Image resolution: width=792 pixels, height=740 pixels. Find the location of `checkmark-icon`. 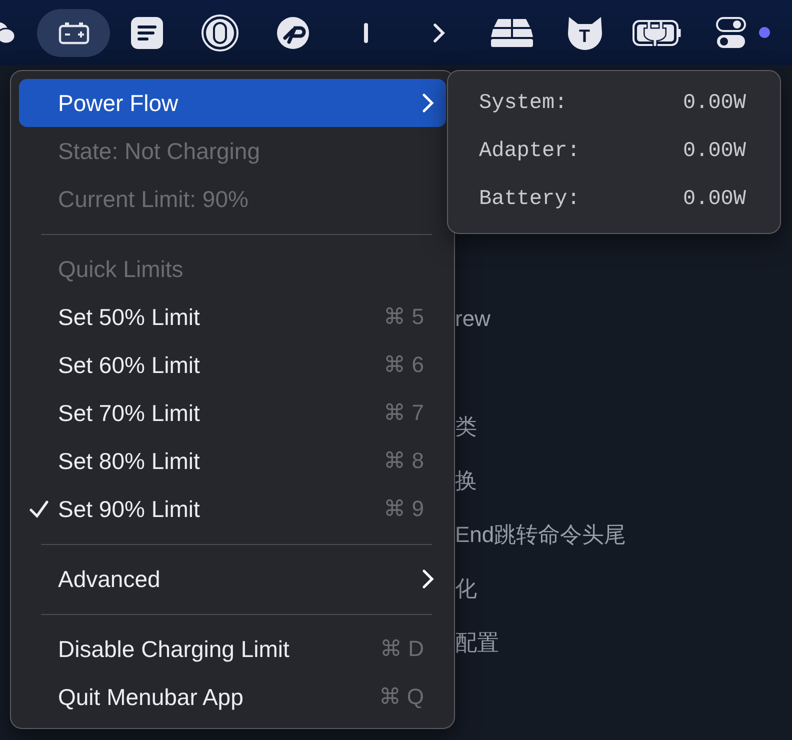

checkmark-icon is located at coordinates (39, 509).